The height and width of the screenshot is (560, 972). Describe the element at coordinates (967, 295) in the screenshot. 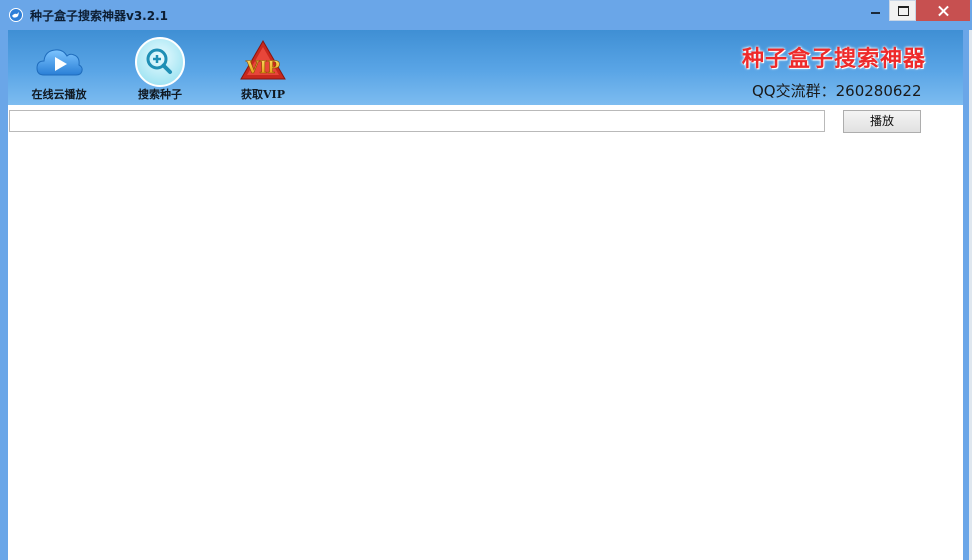

I see `window-right-border` at that location.